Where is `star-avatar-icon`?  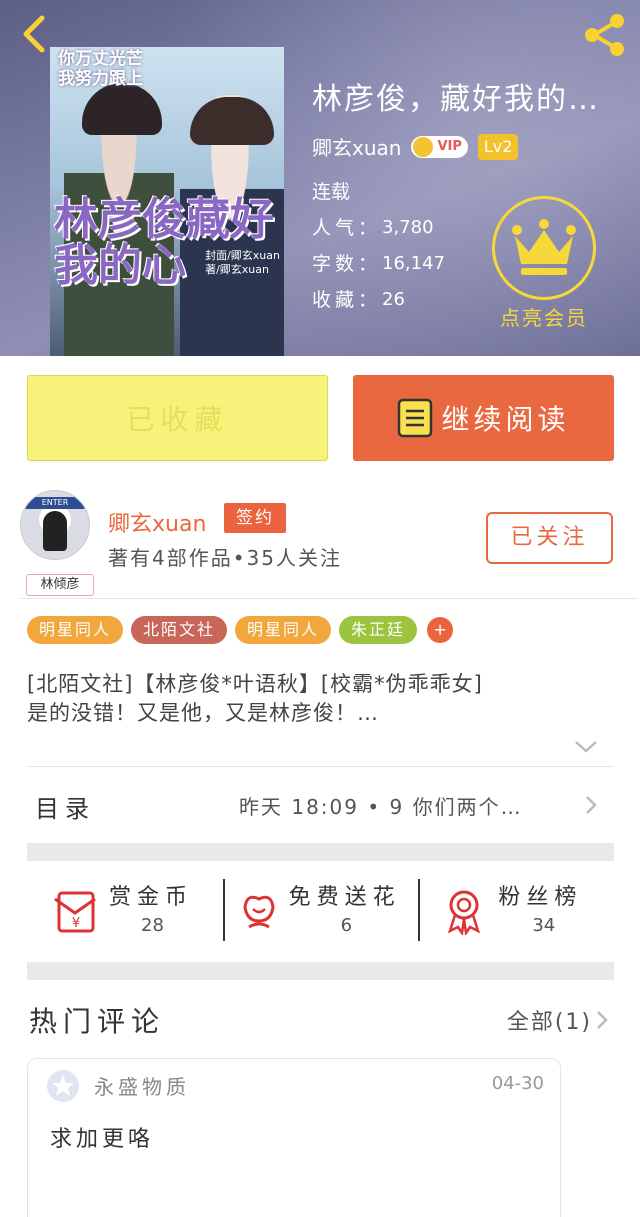
star-avatar-icon is located at coordinates (63, 1086).